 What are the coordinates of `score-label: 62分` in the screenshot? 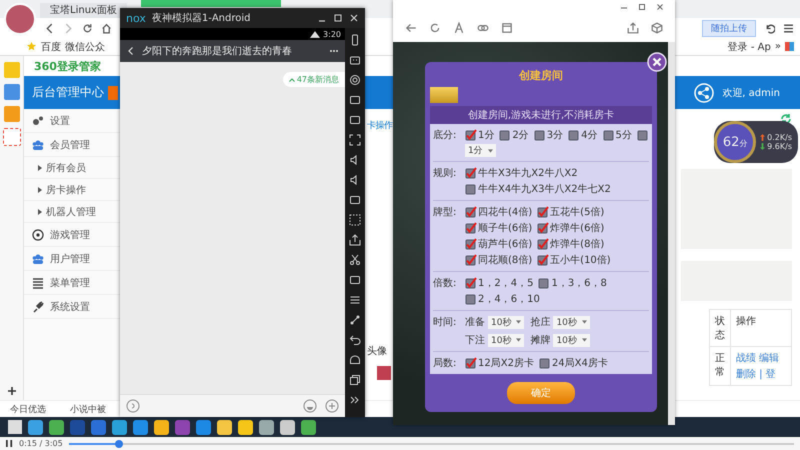 It's located at (735, 142).